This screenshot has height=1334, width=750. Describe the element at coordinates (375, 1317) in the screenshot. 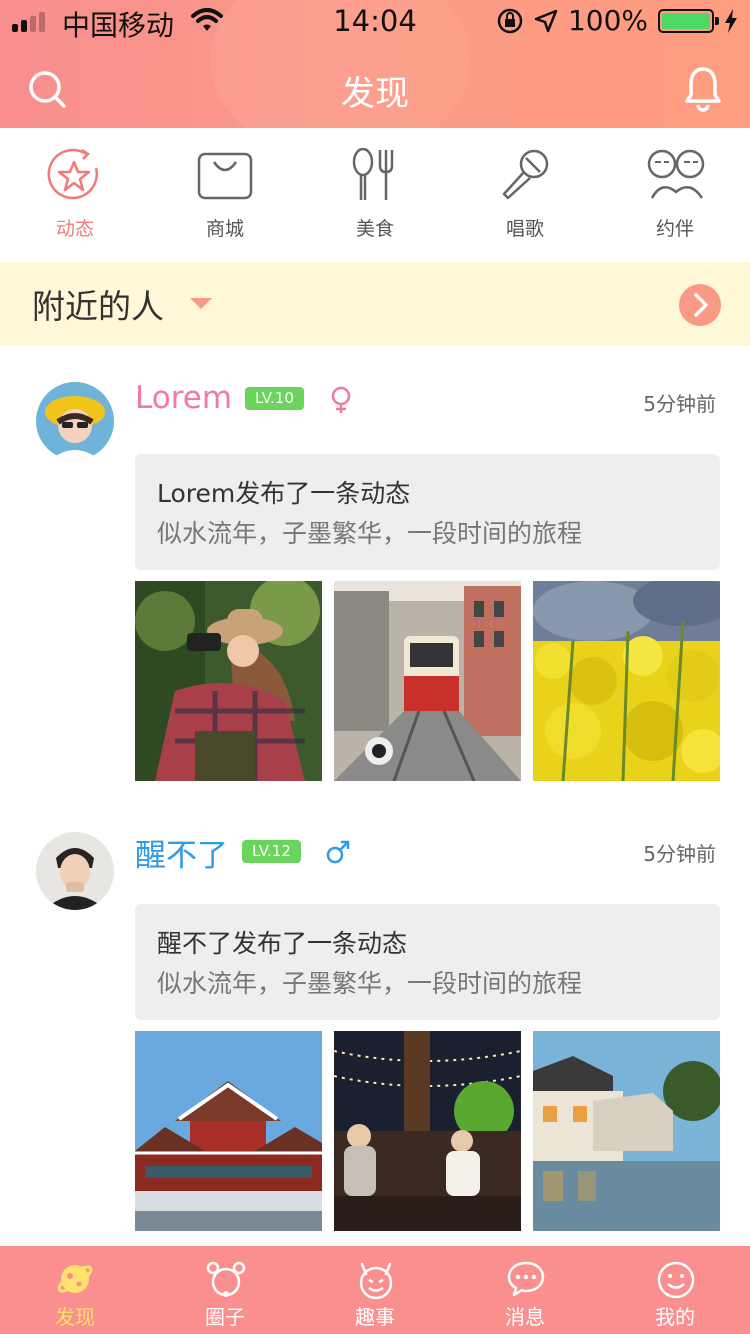

I see `tab-label: 趣事` at that location.